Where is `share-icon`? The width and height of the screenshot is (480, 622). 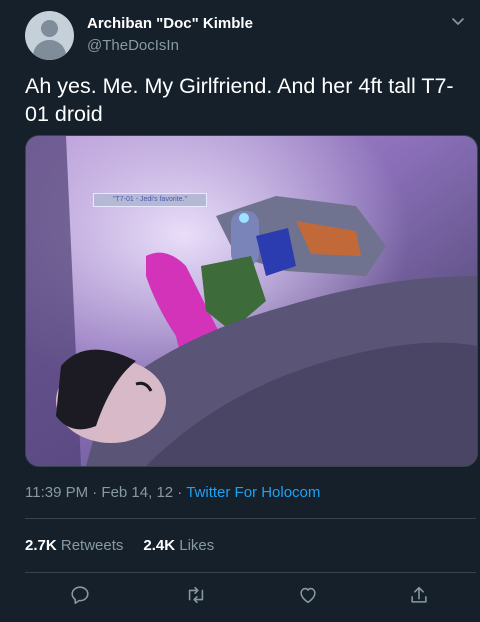
share-icon is located at coordinates (421, 597).